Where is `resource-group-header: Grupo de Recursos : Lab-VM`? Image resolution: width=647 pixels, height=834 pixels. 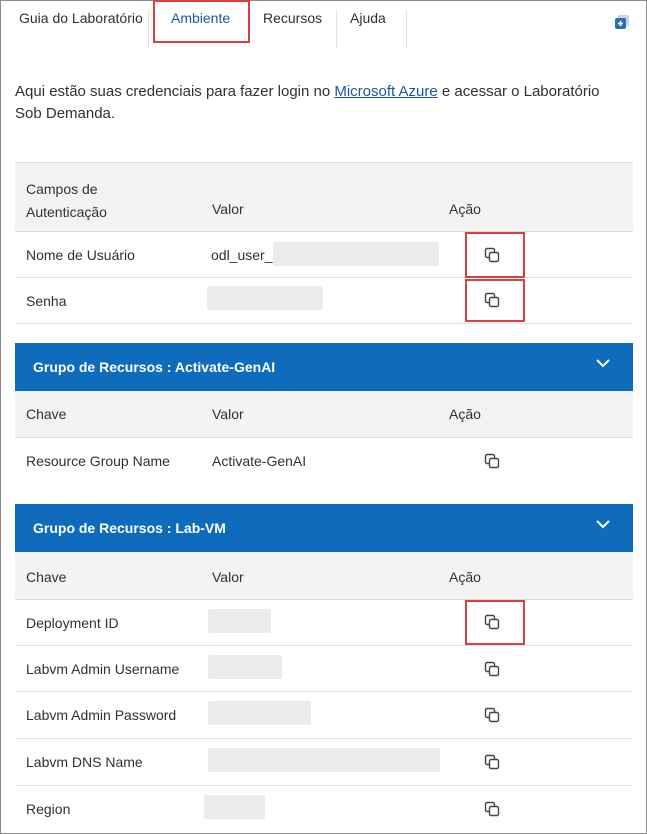 resource-group-header: Grupo de Recursos : Lab-VM is located at coordinates (324, 528).